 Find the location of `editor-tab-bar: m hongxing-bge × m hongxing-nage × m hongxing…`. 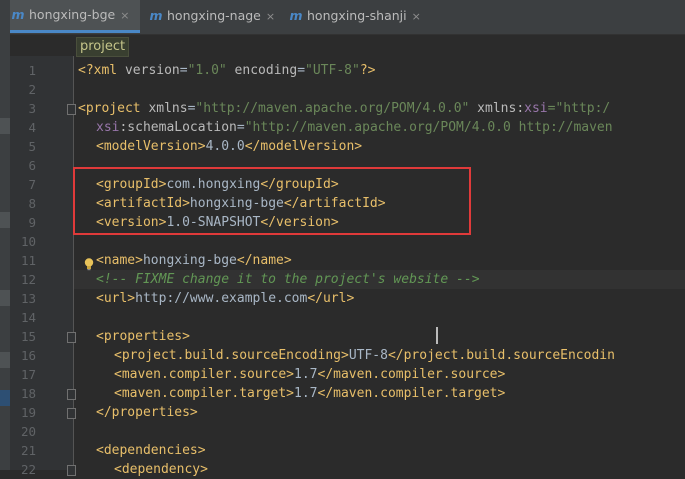

editor-tab-bar: m hongxing-bge × m hongxing-nage × m hongxing… is located at coordinates (347, 17).